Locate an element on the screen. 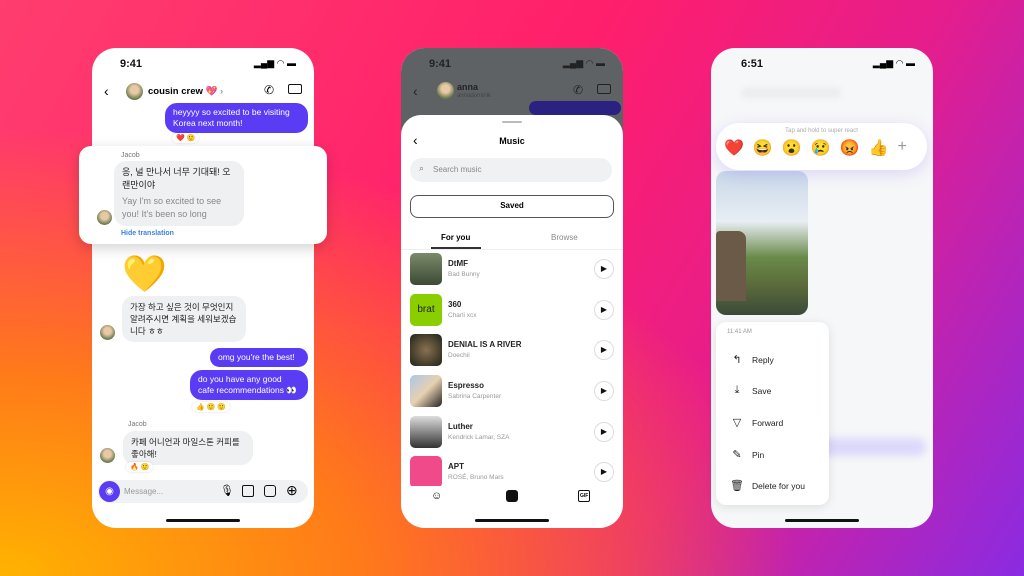 Image resolution: width=1024 pixels, height=576 pixels. reactions: ❤️ 🙂 is located at coordinates (186, 138).